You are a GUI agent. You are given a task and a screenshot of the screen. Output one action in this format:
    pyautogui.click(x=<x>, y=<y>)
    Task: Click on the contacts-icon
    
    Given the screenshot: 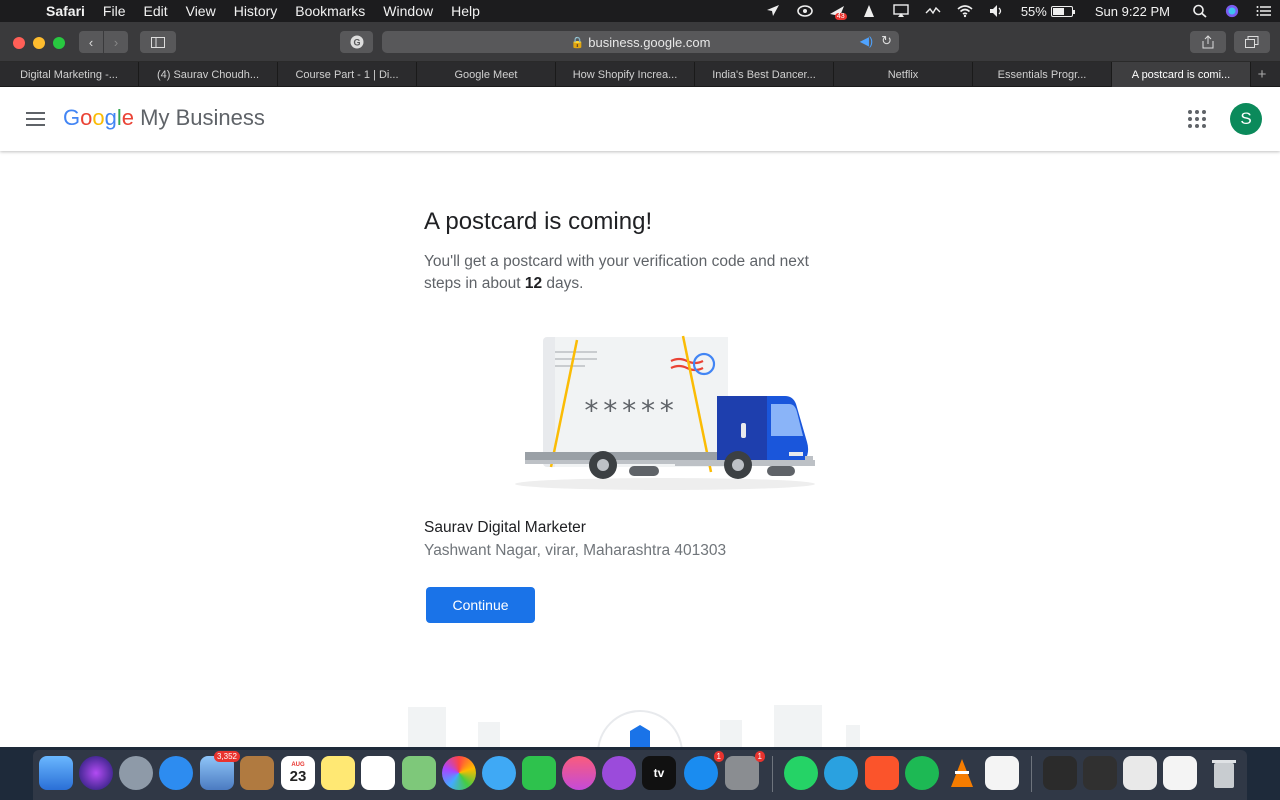 What is the action you would take?
    pyautogui.click(x=257, y=773)
    